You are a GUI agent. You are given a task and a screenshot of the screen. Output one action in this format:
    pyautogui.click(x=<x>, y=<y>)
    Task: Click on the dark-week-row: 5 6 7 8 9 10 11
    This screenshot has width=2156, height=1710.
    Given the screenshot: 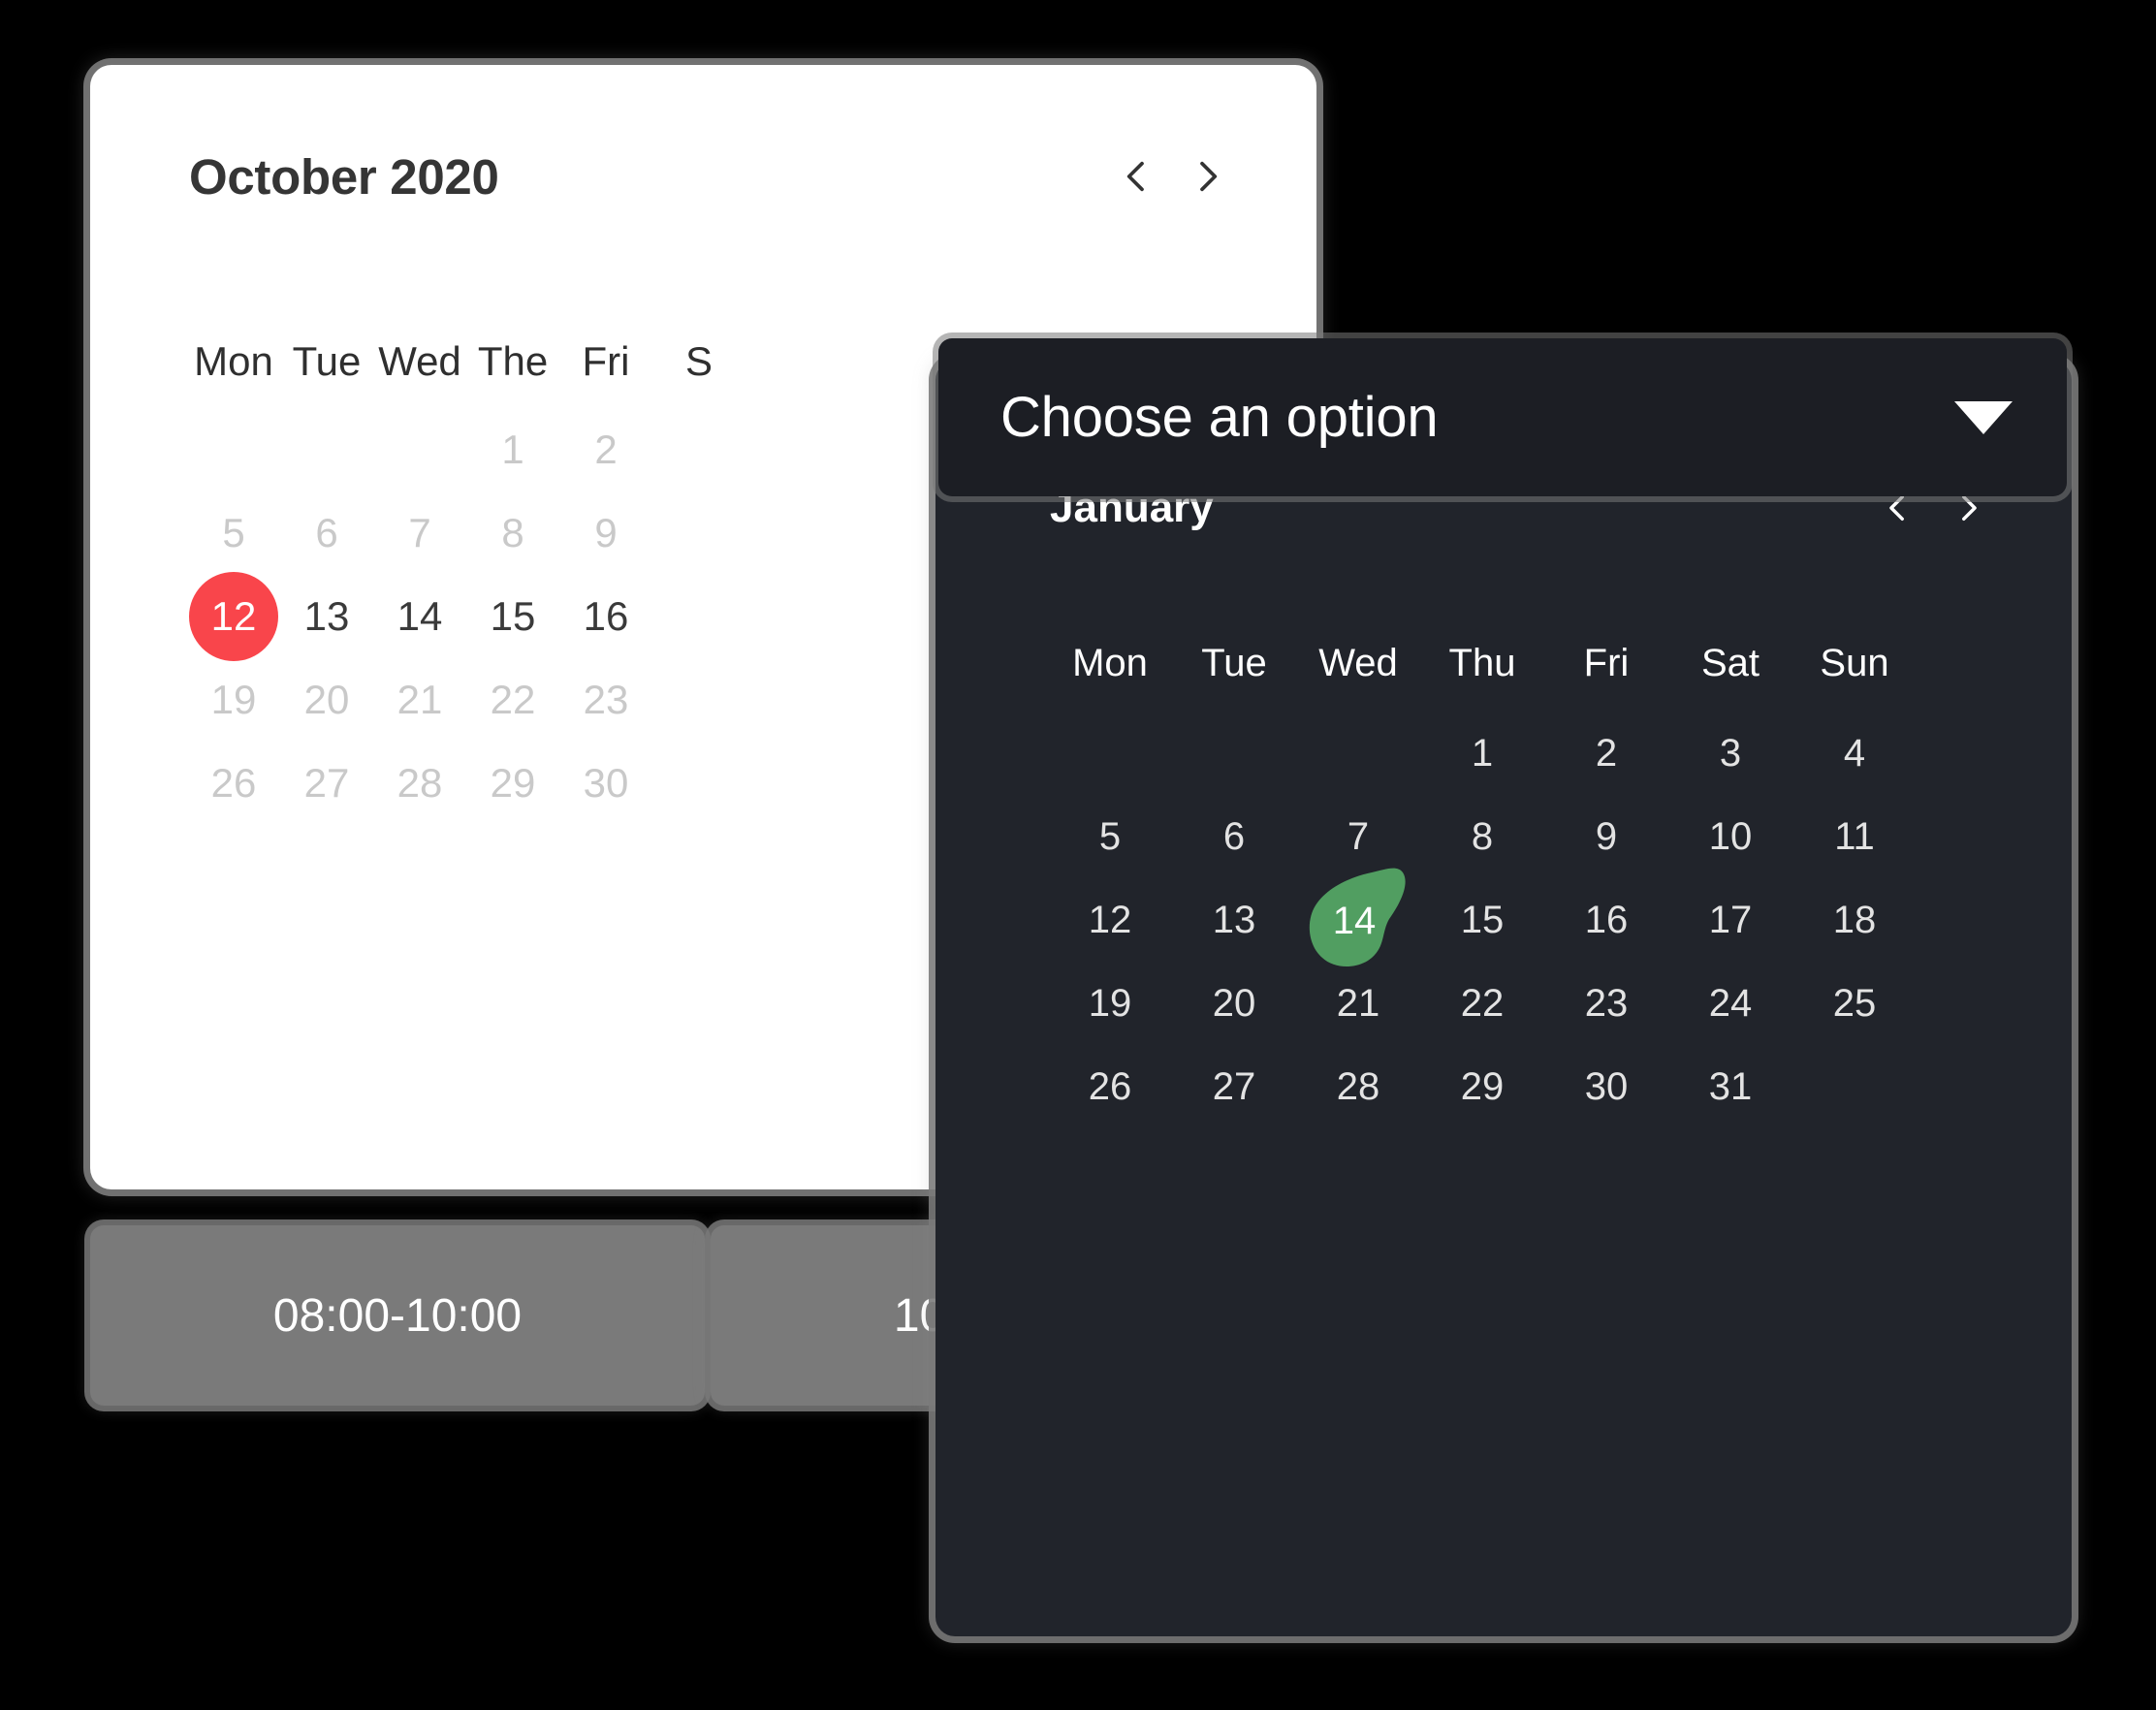 What is the action you would take?
    pyautogui.click(x=1534, y=836)
    